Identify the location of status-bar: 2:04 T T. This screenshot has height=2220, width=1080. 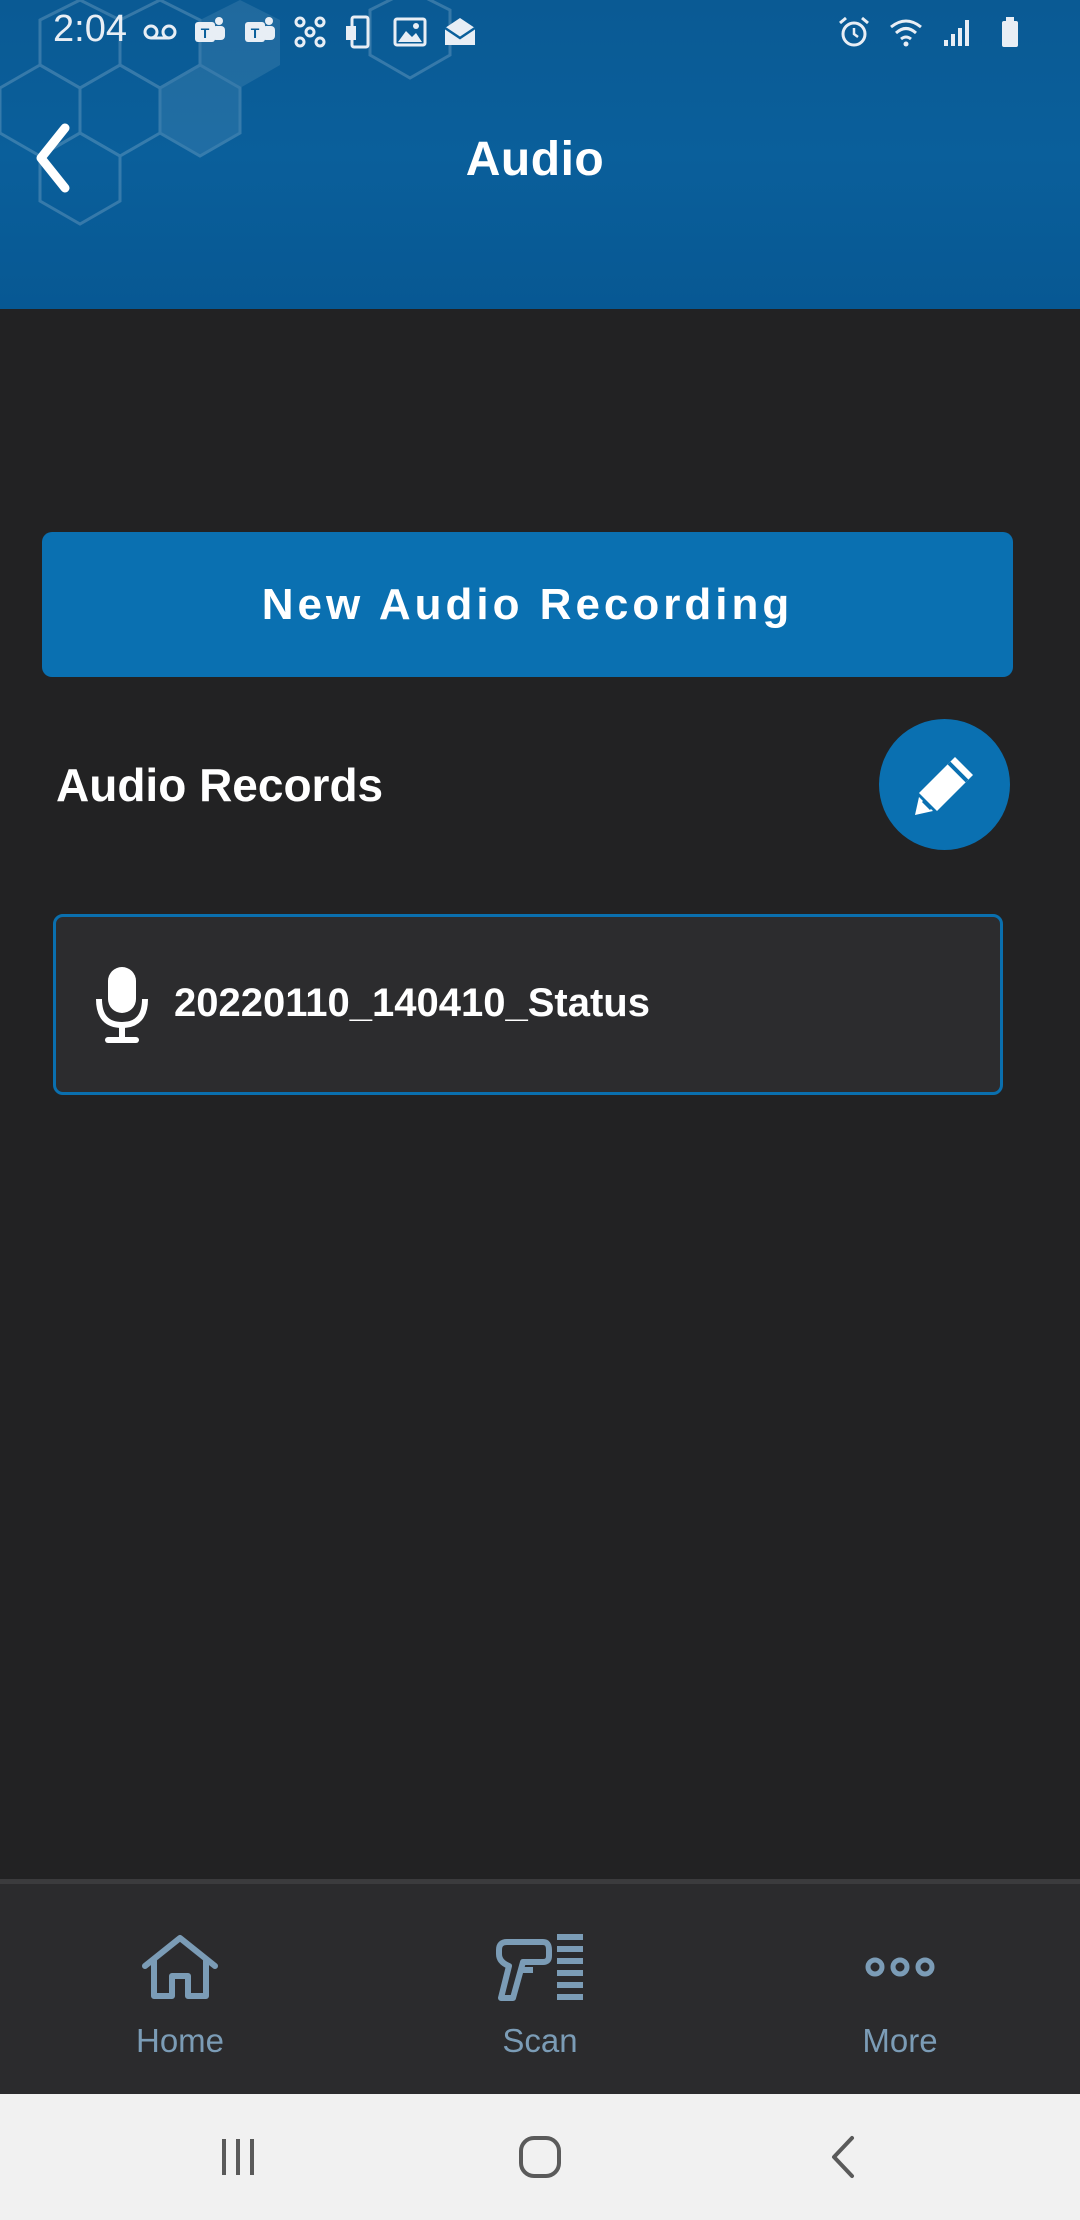
(540, 32).